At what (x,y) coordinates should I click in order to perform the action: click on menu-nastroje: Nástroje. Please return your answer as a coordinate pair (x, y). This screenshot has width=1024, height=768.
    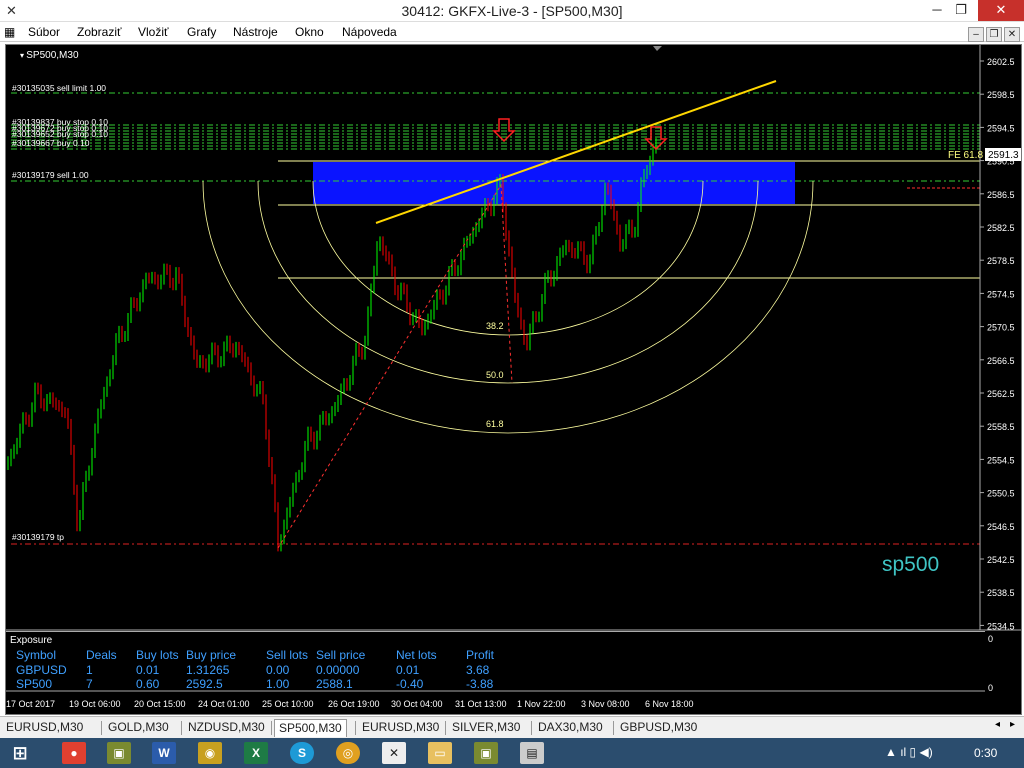
    Looking at the image, I should click on (255, 32).